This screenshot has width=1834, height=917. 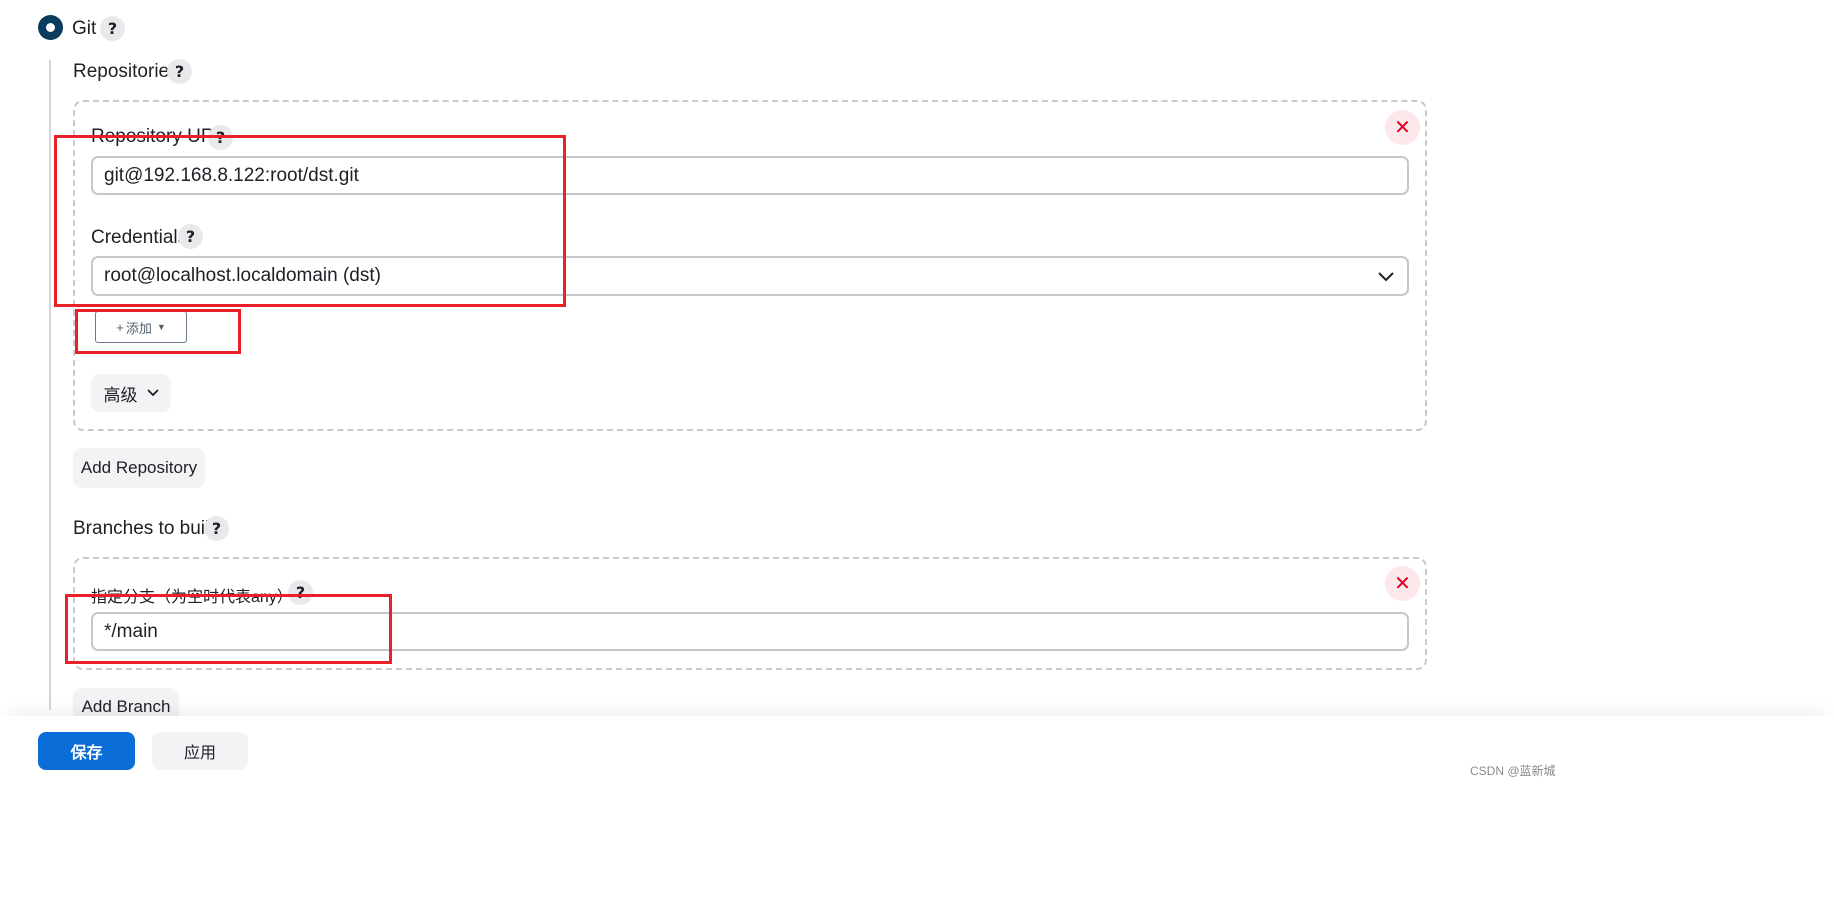 What do you see at coordinates (126, 71) in the screenshot?
I see `repositories-title: Repositories` at bounding box center [126, 71].